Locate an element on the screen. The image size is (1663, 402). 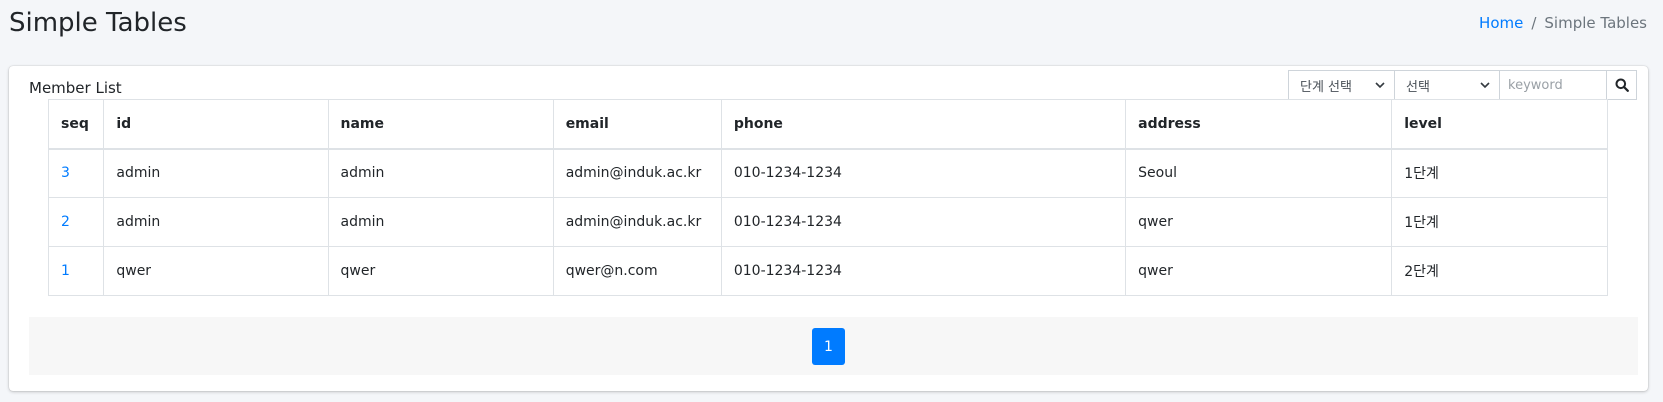
search-icon is located at coordinates (1622, 85).